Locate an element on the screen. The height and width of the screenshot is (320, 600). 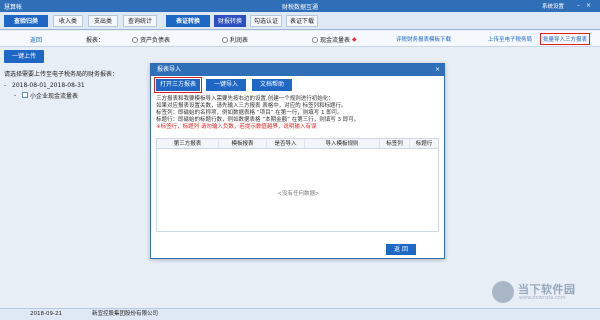
required-star-icon: ◆ is located at coordinates (354, 39).